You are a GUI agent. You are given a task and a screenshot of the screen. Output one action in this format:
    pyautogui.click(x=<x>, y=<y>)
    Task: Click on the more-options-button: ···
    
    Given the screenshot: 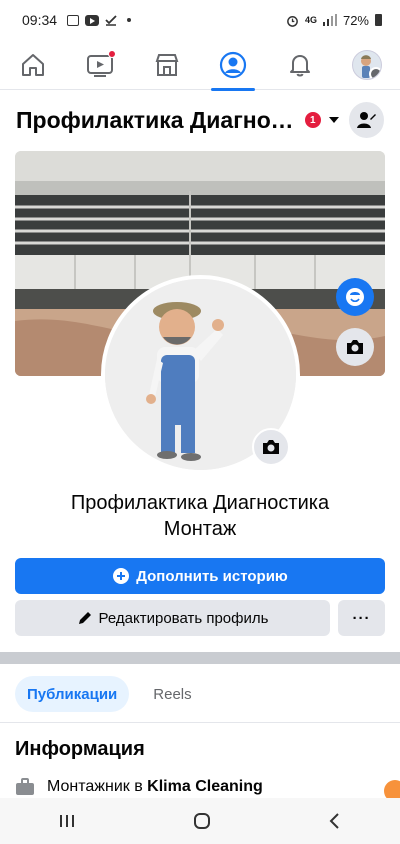 What is the action you would take?
    pyautogui.click(x=361, y=618)
    